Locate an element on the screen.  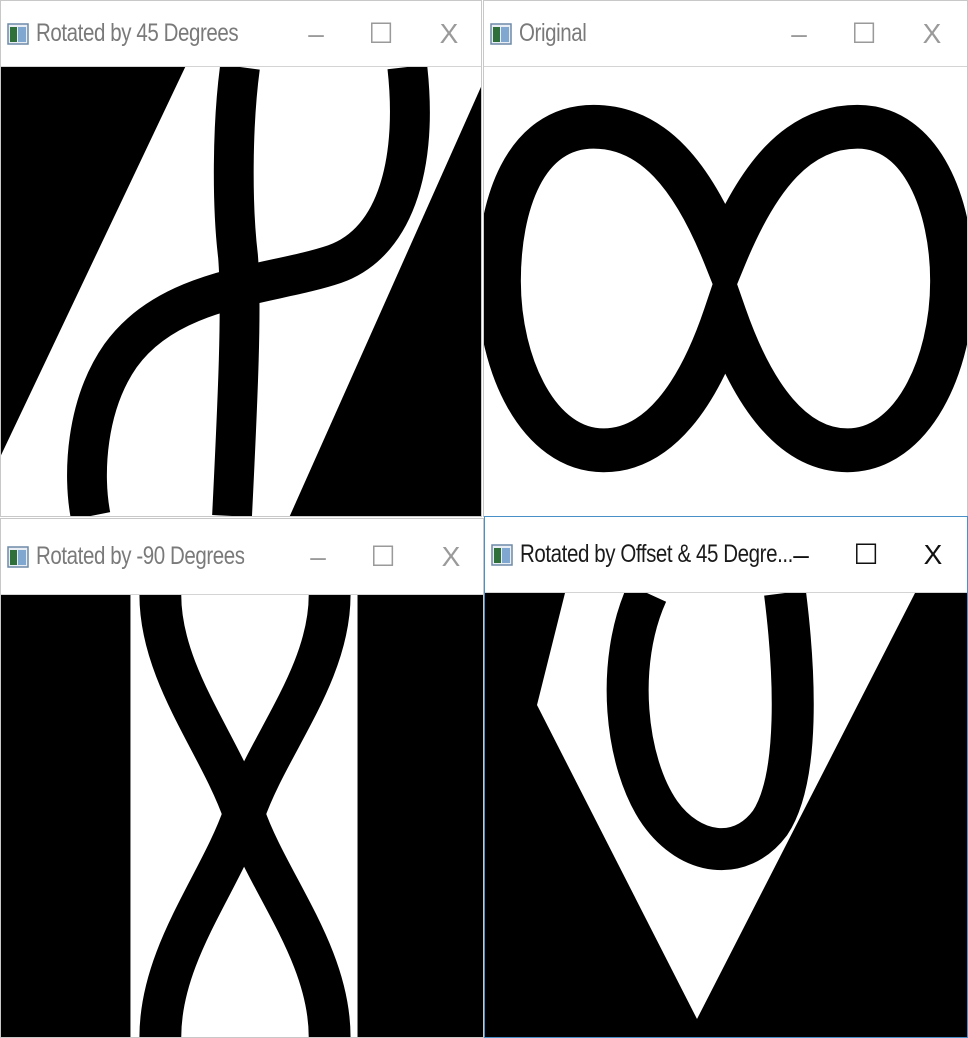
window-title: Original is located at coordinates (553, 33).